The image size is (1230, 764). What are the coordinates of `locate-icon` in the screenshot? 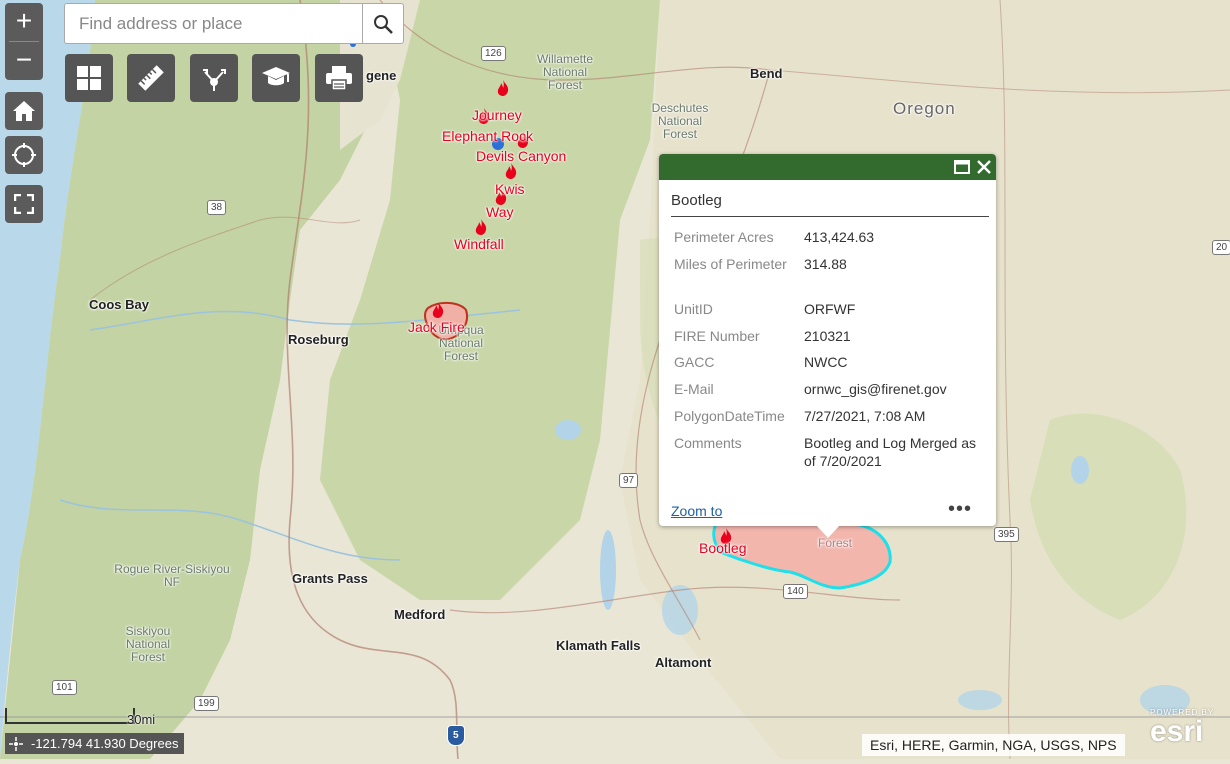 It's located at (24, 155).